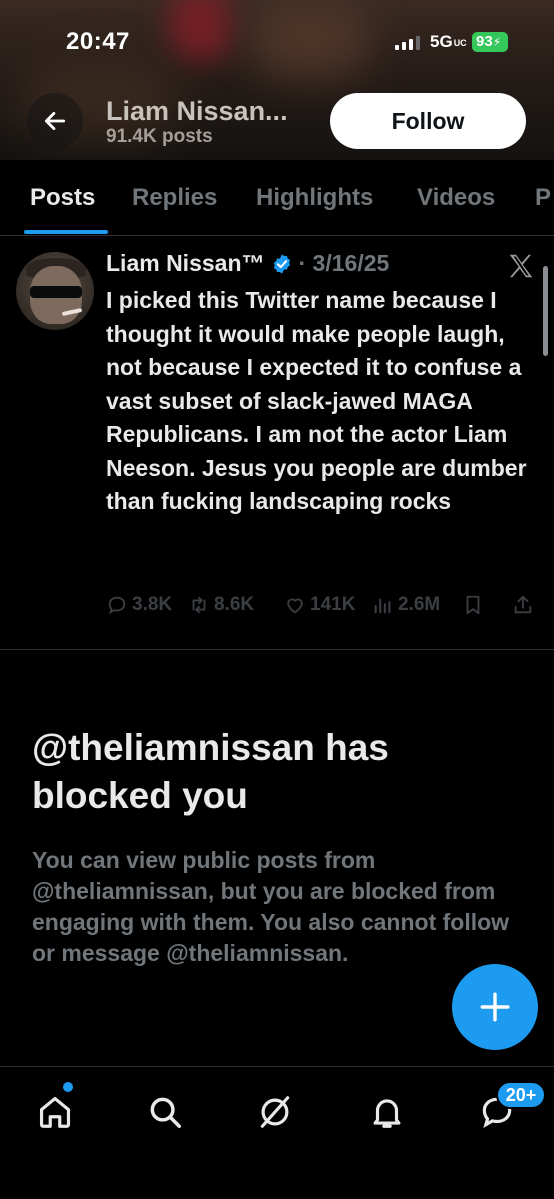 The image size is (554, 1199). I want to click on avatar, so click(55, 291).